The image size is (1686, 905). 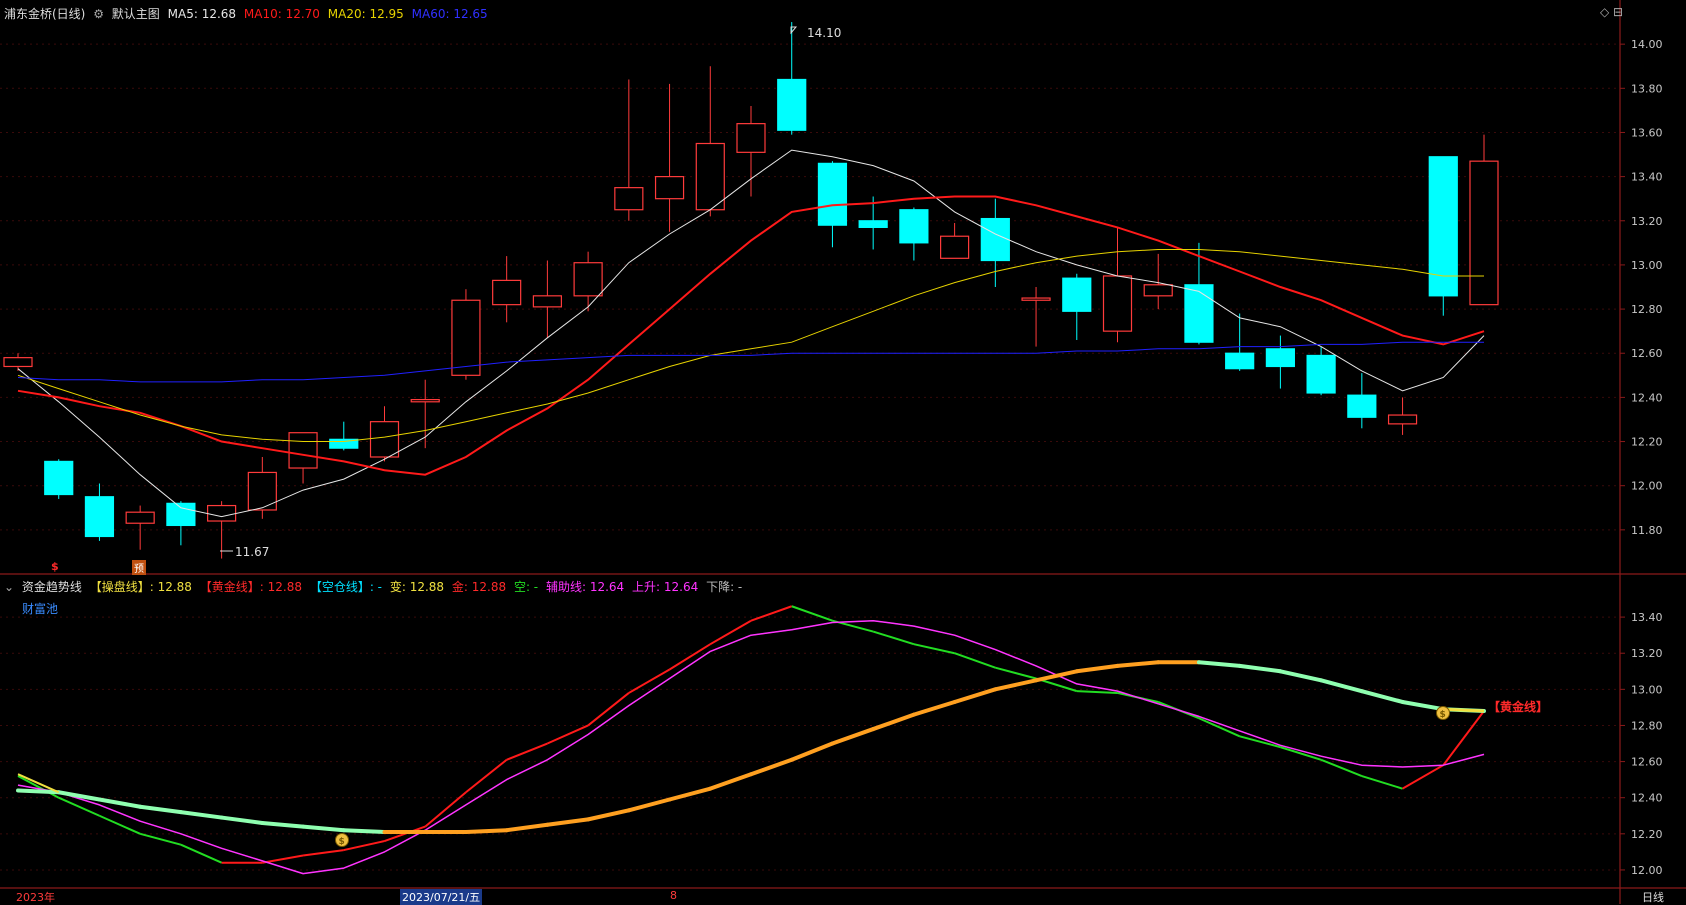 What do you see at coordinates (44, 14) in the screenshot?
I see `stock-title: 浦东金桥(日线)` at bounding box center [44, 14].